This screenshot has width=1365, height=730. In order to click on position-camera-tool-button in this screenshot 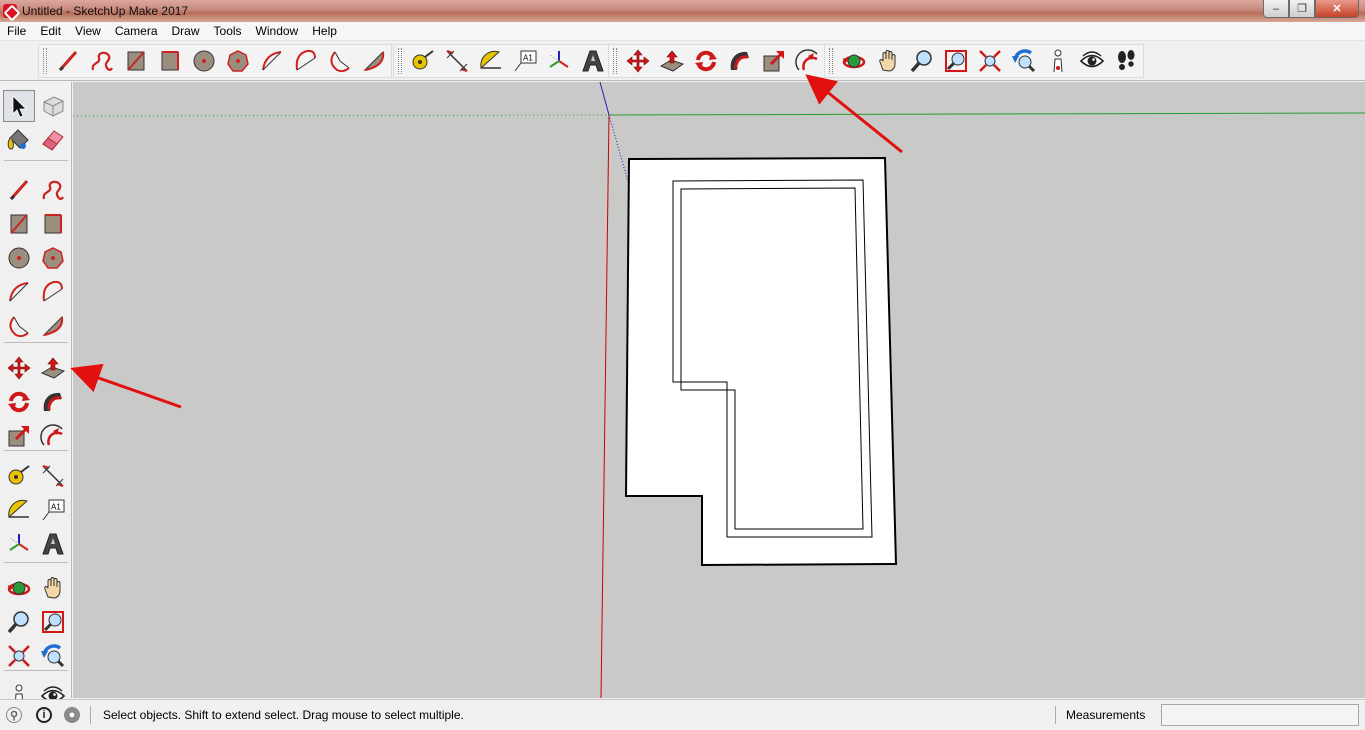, I will do `click(1058, 61)`.